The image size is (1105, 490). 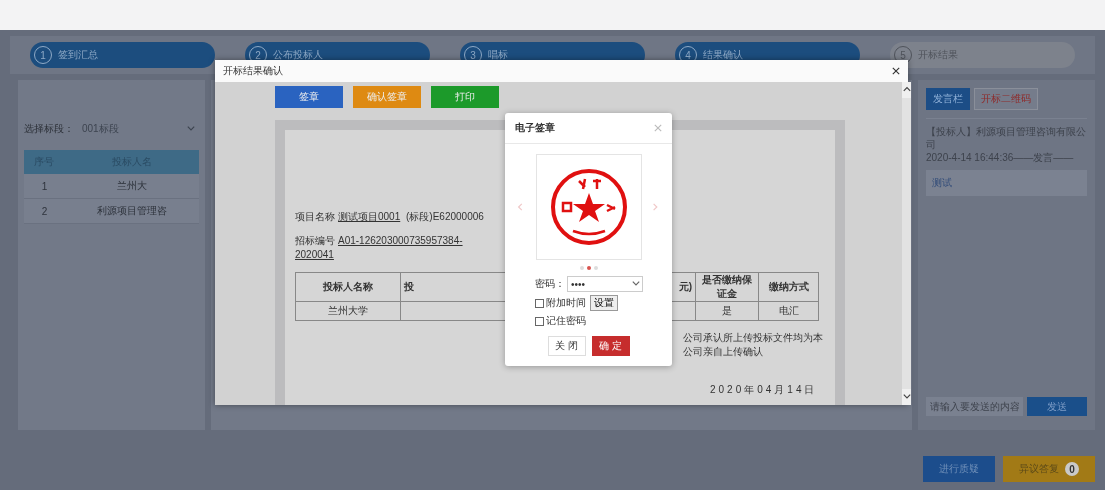 What do you see at coordinates (727, 287) in the screenshot?
I see `table-header: 是否缴纳保证金` at bounding box center [727, 287].